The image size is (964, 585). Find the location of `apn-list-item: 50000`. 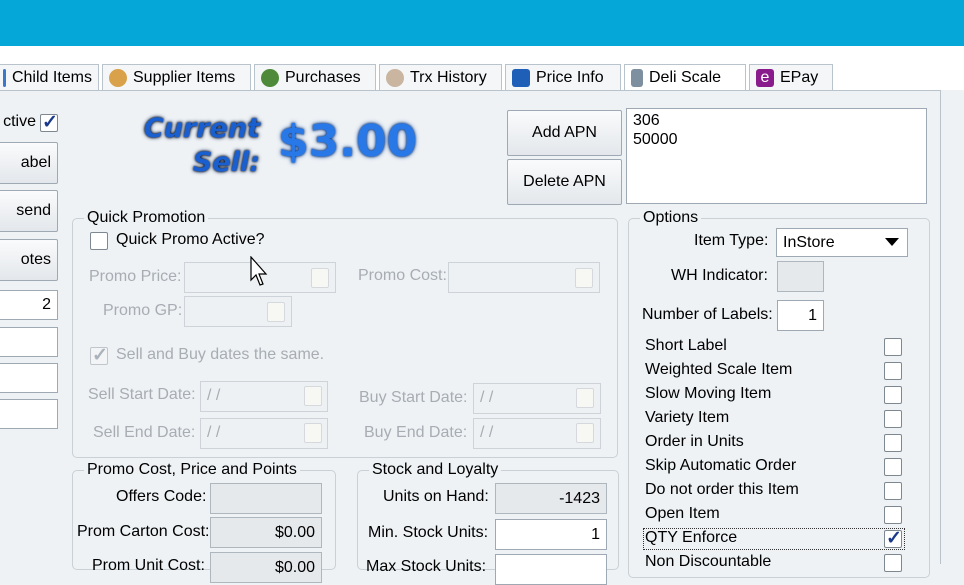

apn-list-item: 50000 is located at coordinates (776, 139).